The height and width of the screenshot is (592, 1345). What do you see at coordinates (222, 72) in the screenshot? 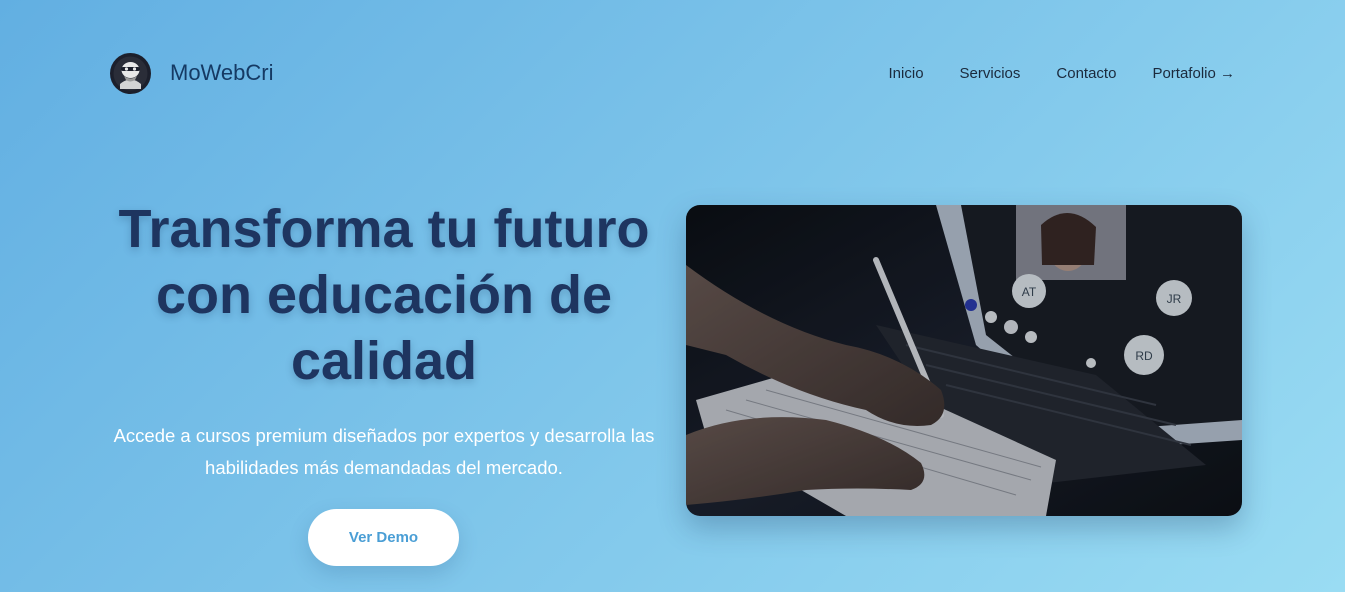
I see `brand-name: MoWebCri` at bounding box center [222, 72].